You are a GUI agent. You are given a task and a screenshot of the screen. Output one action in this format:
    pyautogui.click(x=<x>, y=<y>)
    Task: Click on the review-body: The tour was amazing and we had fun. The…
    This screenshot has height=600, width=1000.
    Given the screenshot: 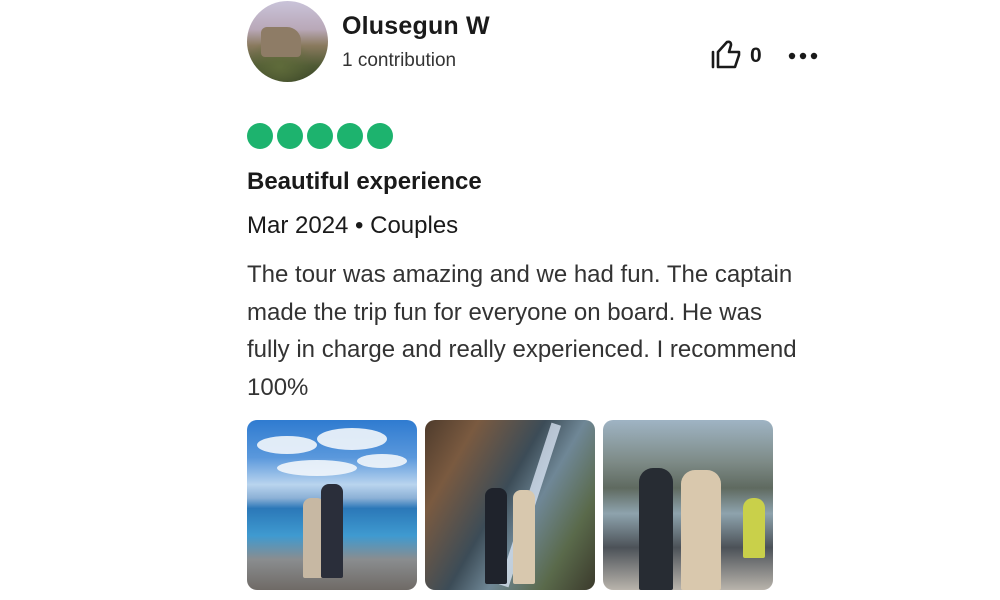 What is the action you would take?
    pyautogui.click(x=522, y=331)
    